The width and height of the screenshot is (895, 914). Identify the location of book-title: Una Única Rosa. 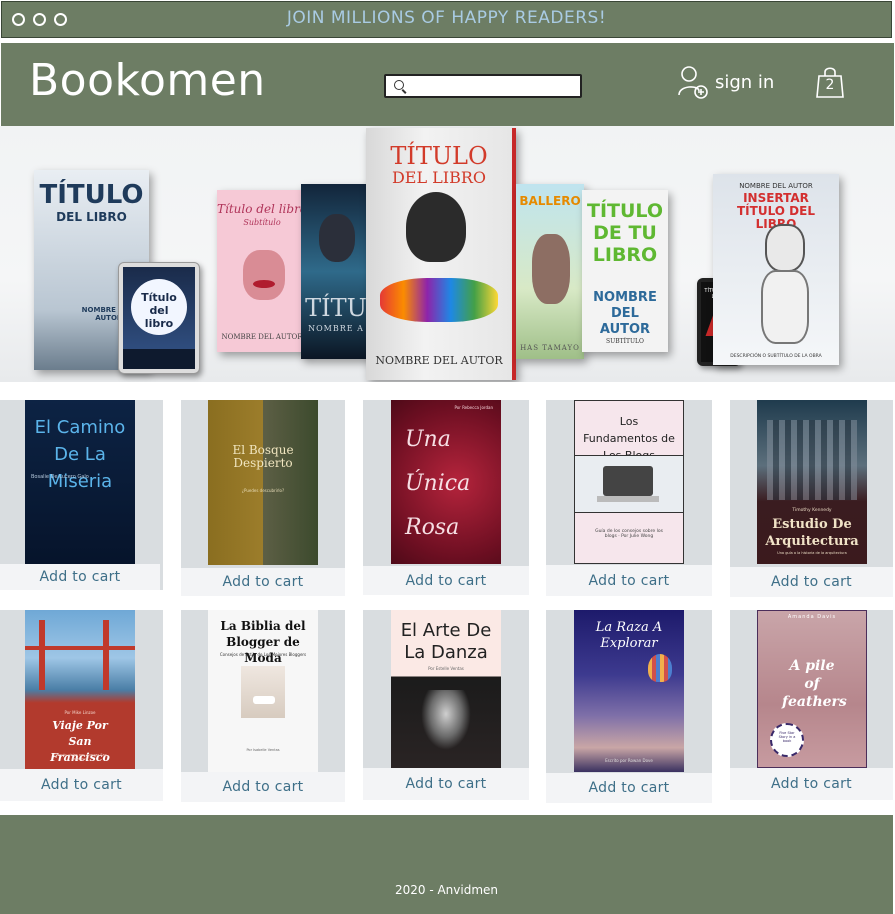
(438, 483).